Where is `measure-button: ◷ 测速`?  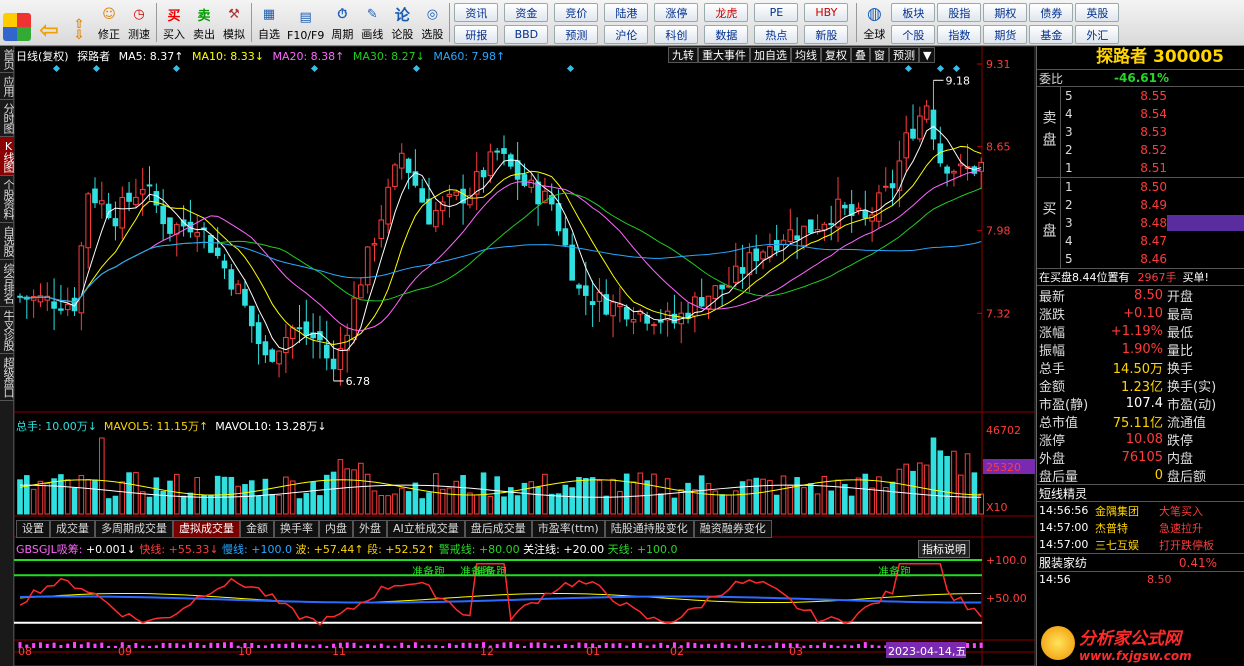 measure-button: ◷ 测速 is located at coordinates (139, 22).